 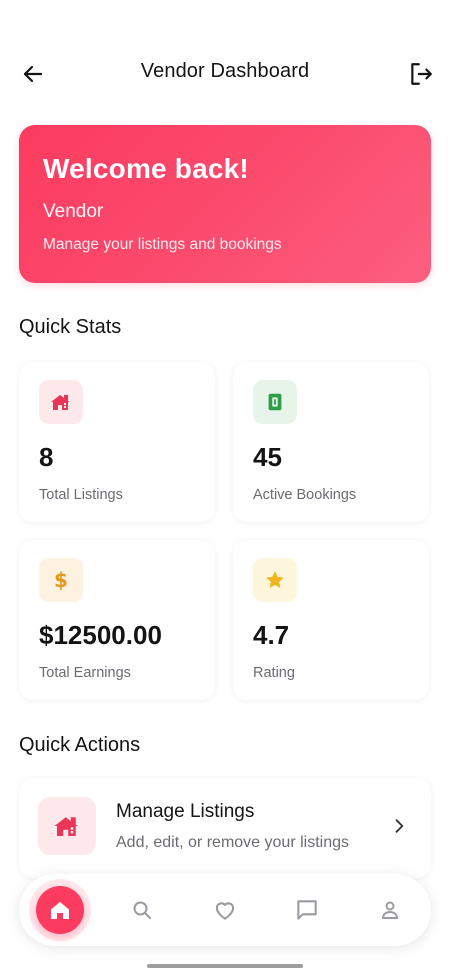 What do you see at coordinates (100, 635) in the screenshot?
I see `stat-value: $12500.00` at bounding box center [100, 635].